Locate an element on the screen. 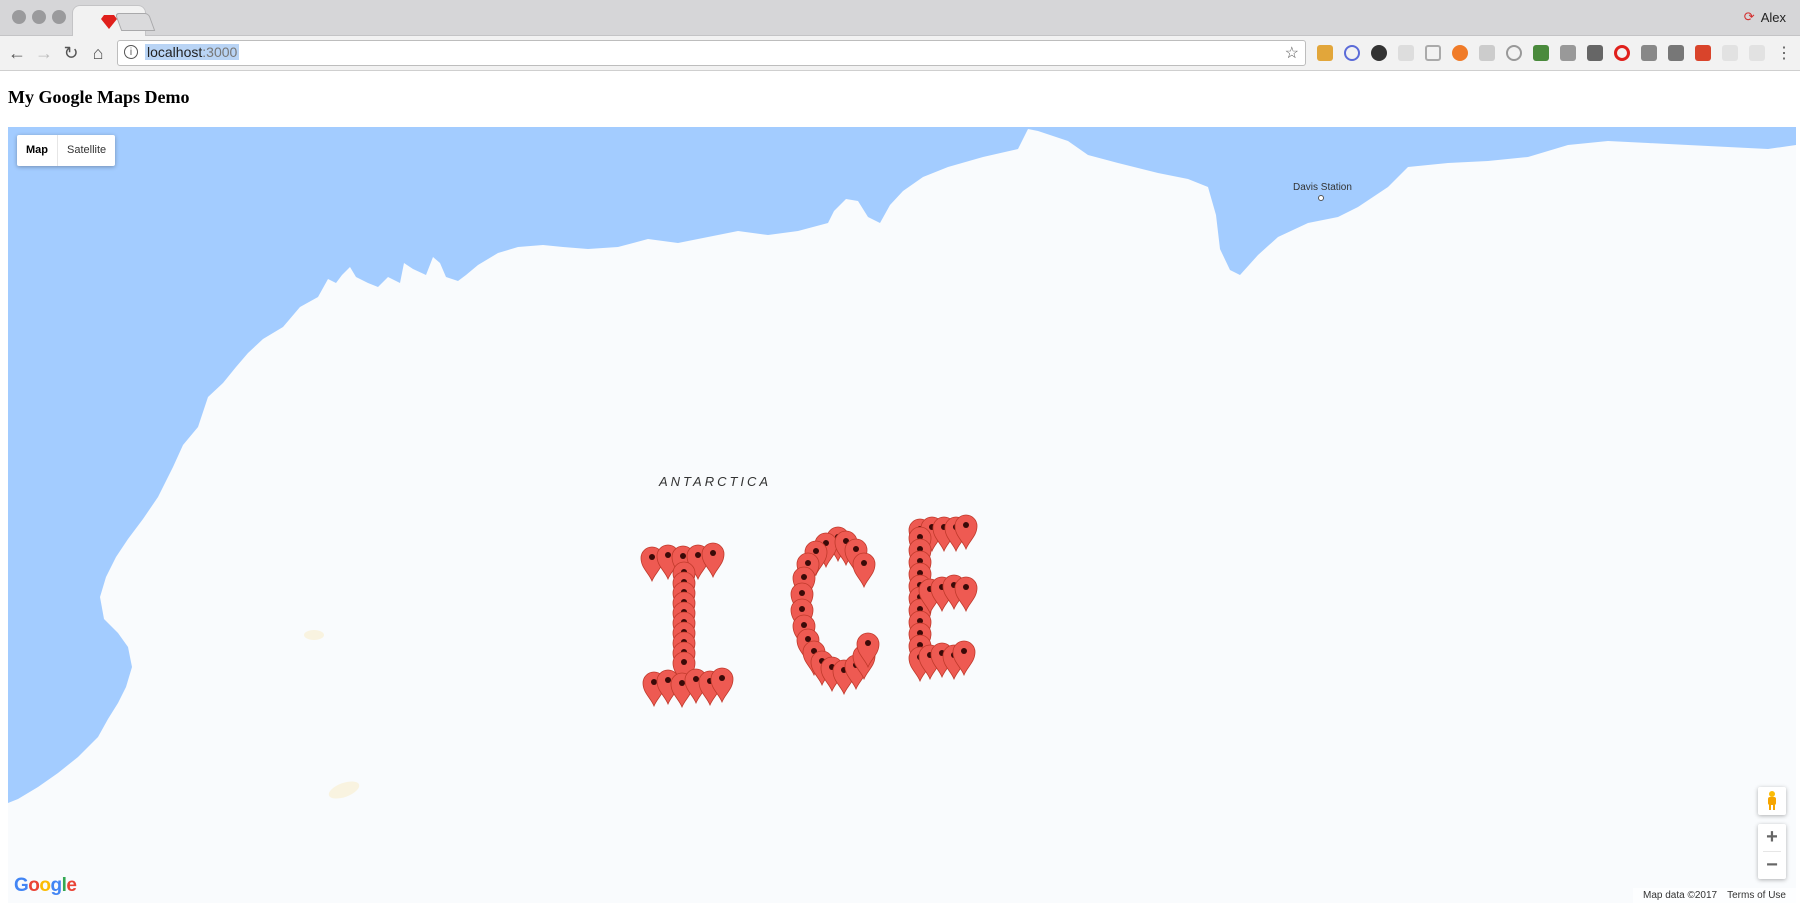 The height and width of the screenshot is (906, 1800). continent-label: ANTARCTICA is located at coordinates (715, 481).